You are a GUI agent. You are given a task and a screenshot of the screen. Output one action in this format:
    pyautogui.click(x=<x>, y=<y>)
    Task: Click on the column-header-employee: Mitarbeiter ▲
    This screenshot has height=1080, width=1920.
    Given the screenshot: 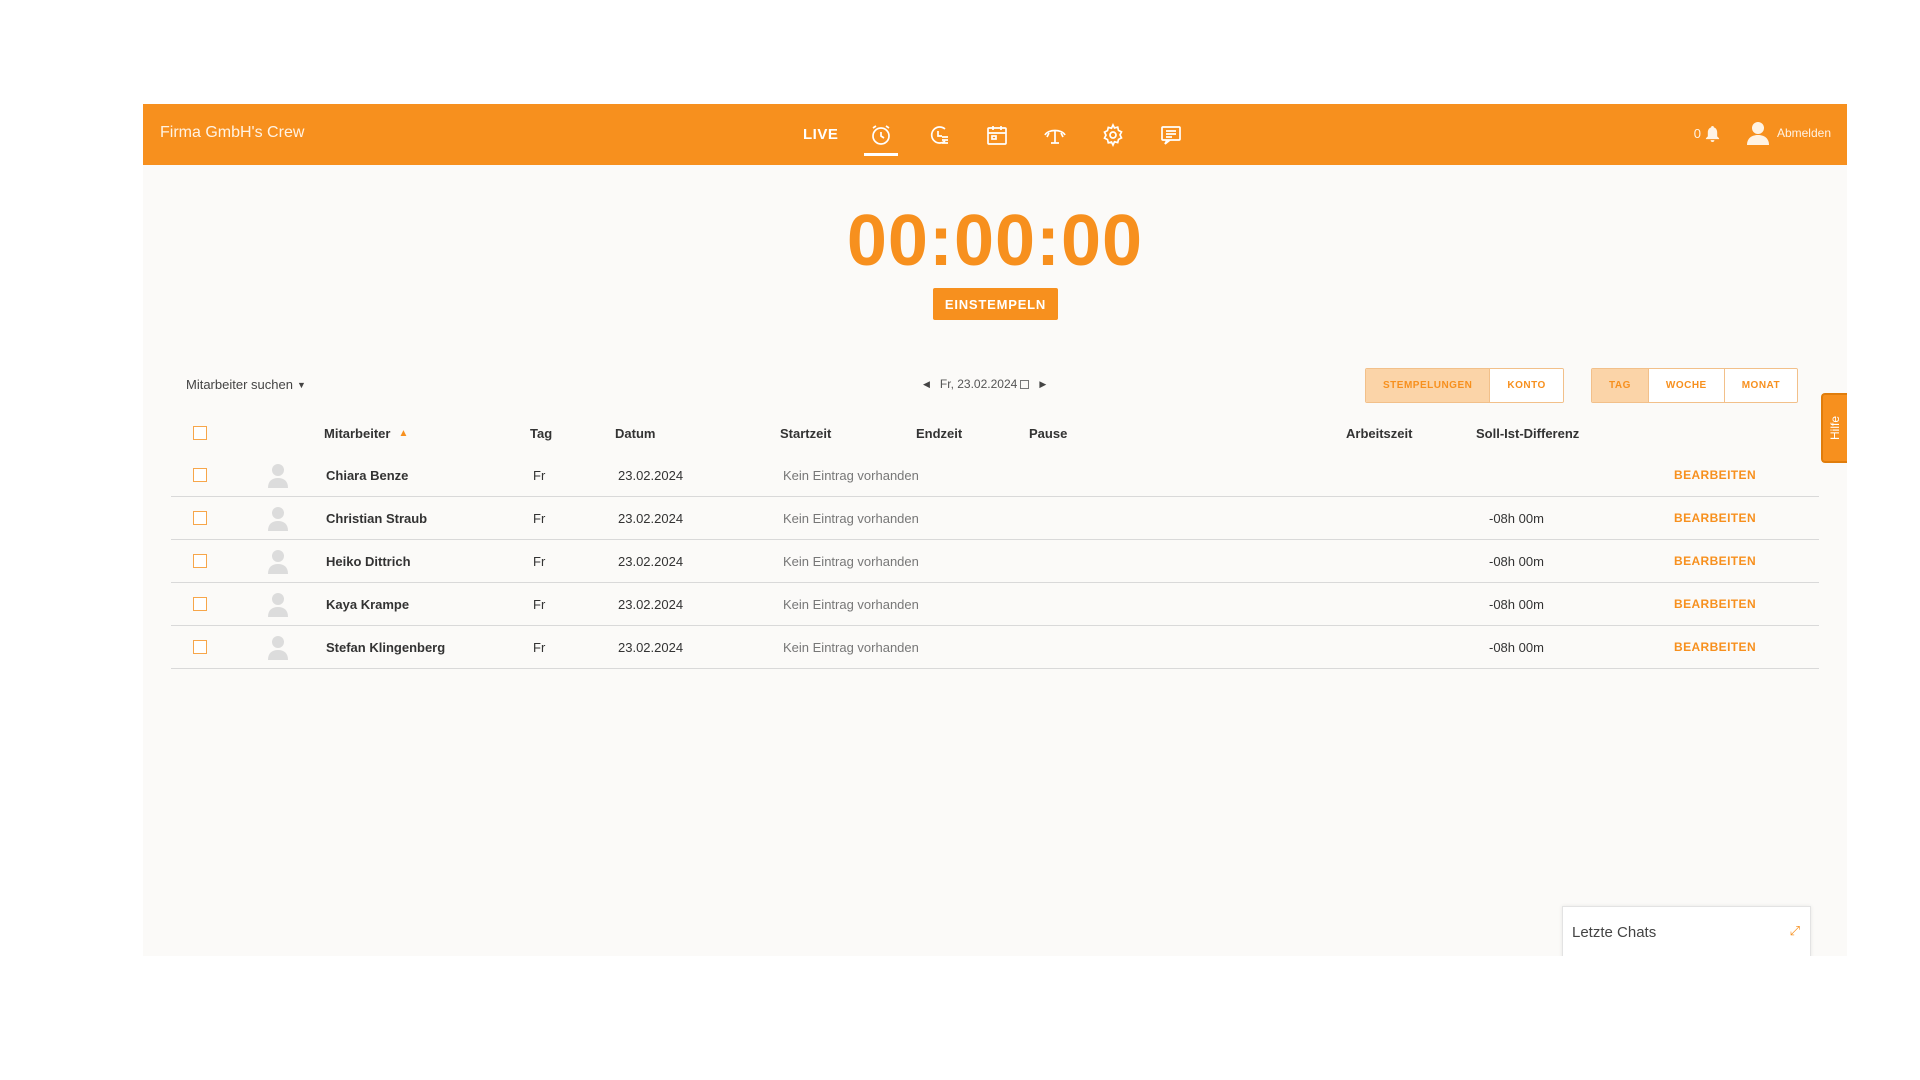 What is the action you would take?
    pyautogui.click(x=366, y=433)
    